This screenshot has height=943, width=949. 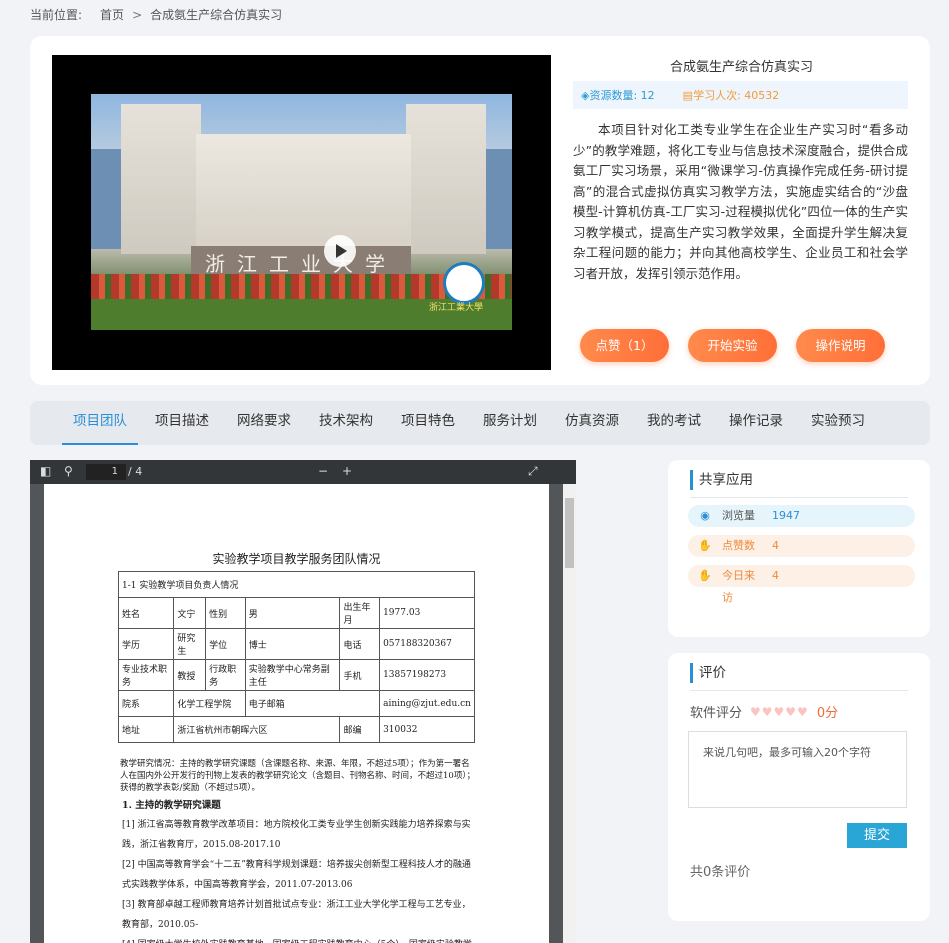 What do you see at coordinates (45, 471) in the screenshot?
I see `sidebar-toggle-icon: ◧` at bounding box center [45, 471].